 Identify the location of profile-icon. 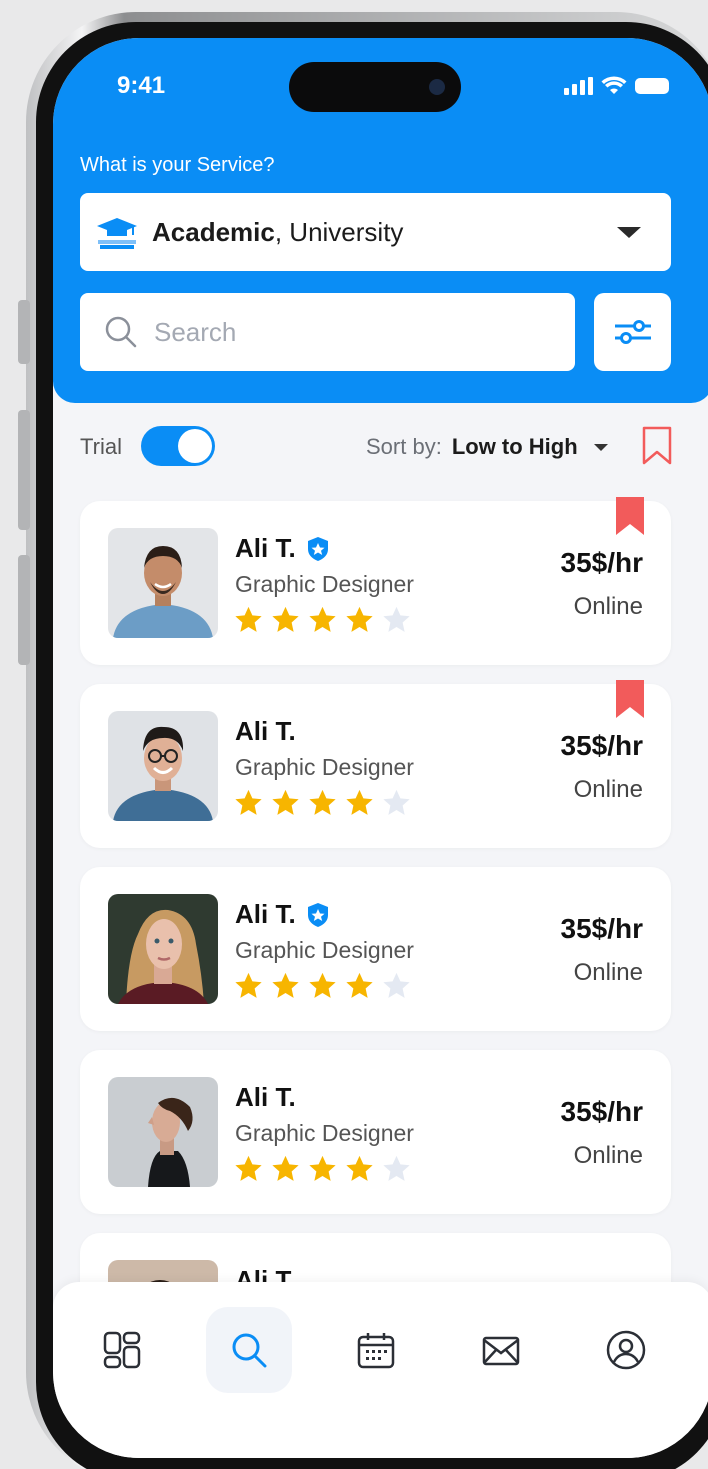
(626, 1350).